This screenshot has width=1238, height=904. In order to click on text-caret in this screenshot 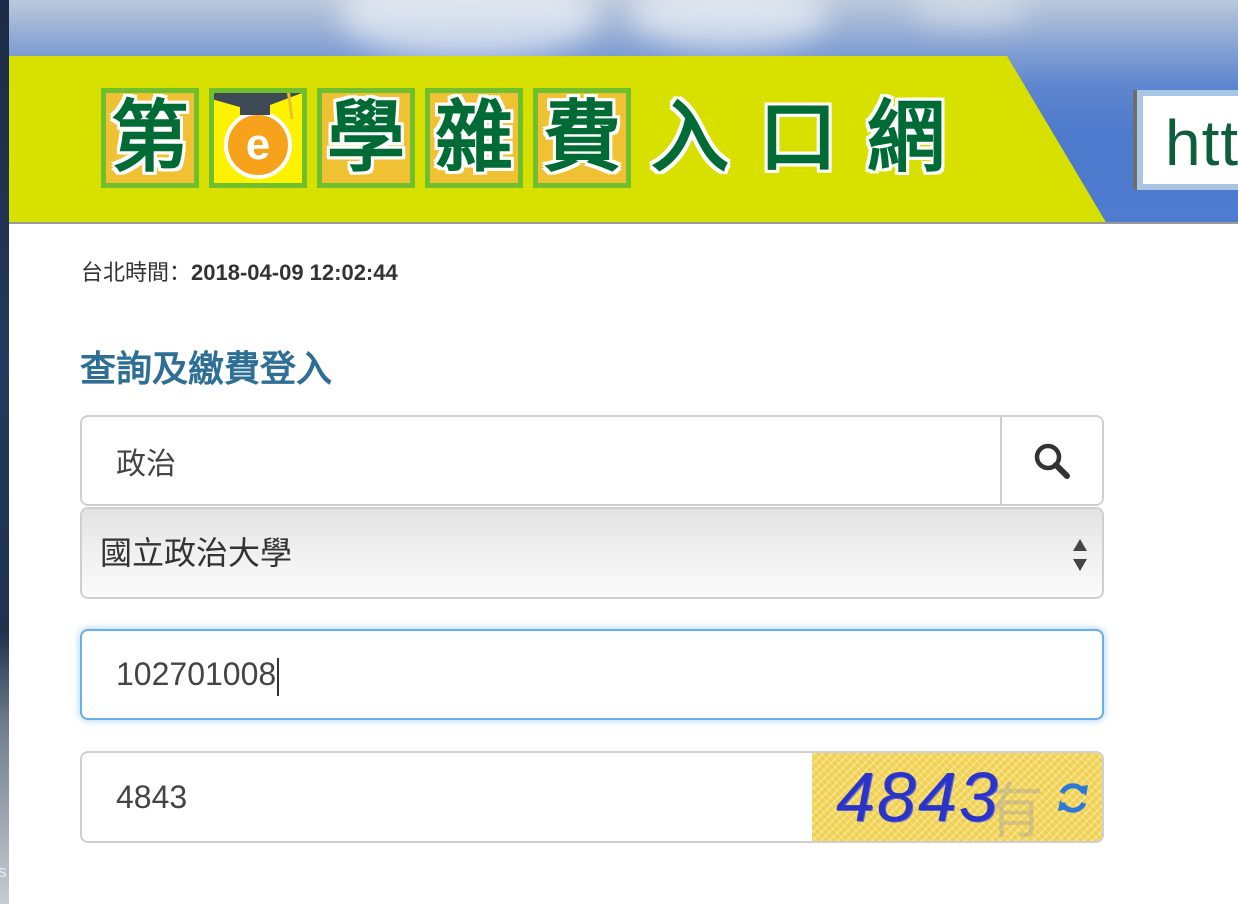, I will do `click(278, 676)`.